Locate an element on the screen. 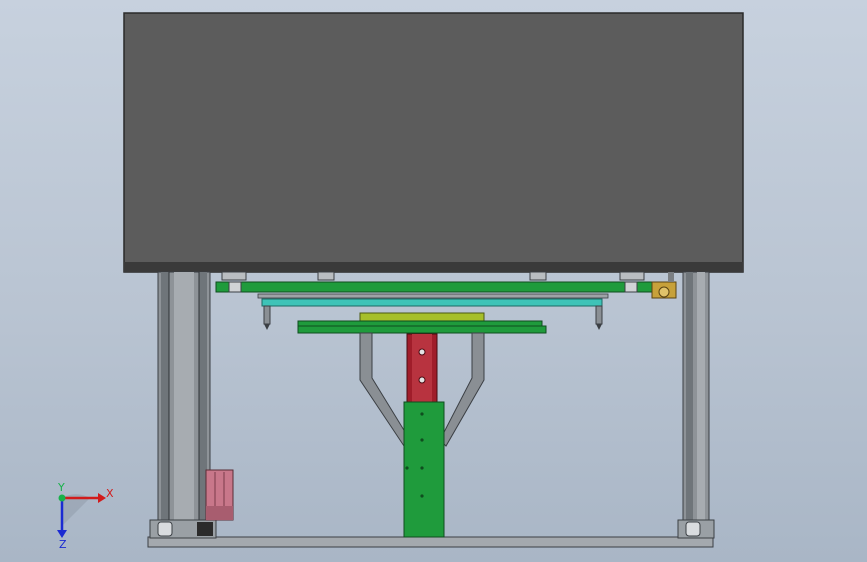 The height and width of the screenshot is (562, 867). right-foot is located at coordinates (696, 529).